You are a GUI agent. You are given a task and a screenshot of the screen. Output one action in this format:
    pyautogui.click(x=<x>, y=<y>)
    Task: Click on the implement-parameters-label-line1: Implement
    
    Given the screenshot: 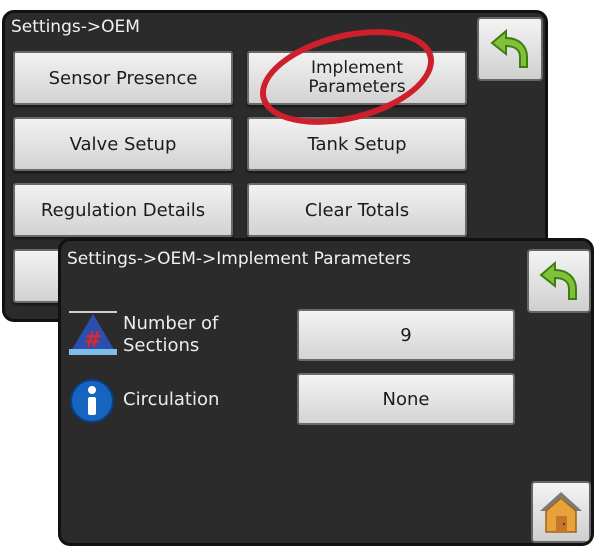 What is the action you would take?
    pyautogui.click(x=356, y=68)
    